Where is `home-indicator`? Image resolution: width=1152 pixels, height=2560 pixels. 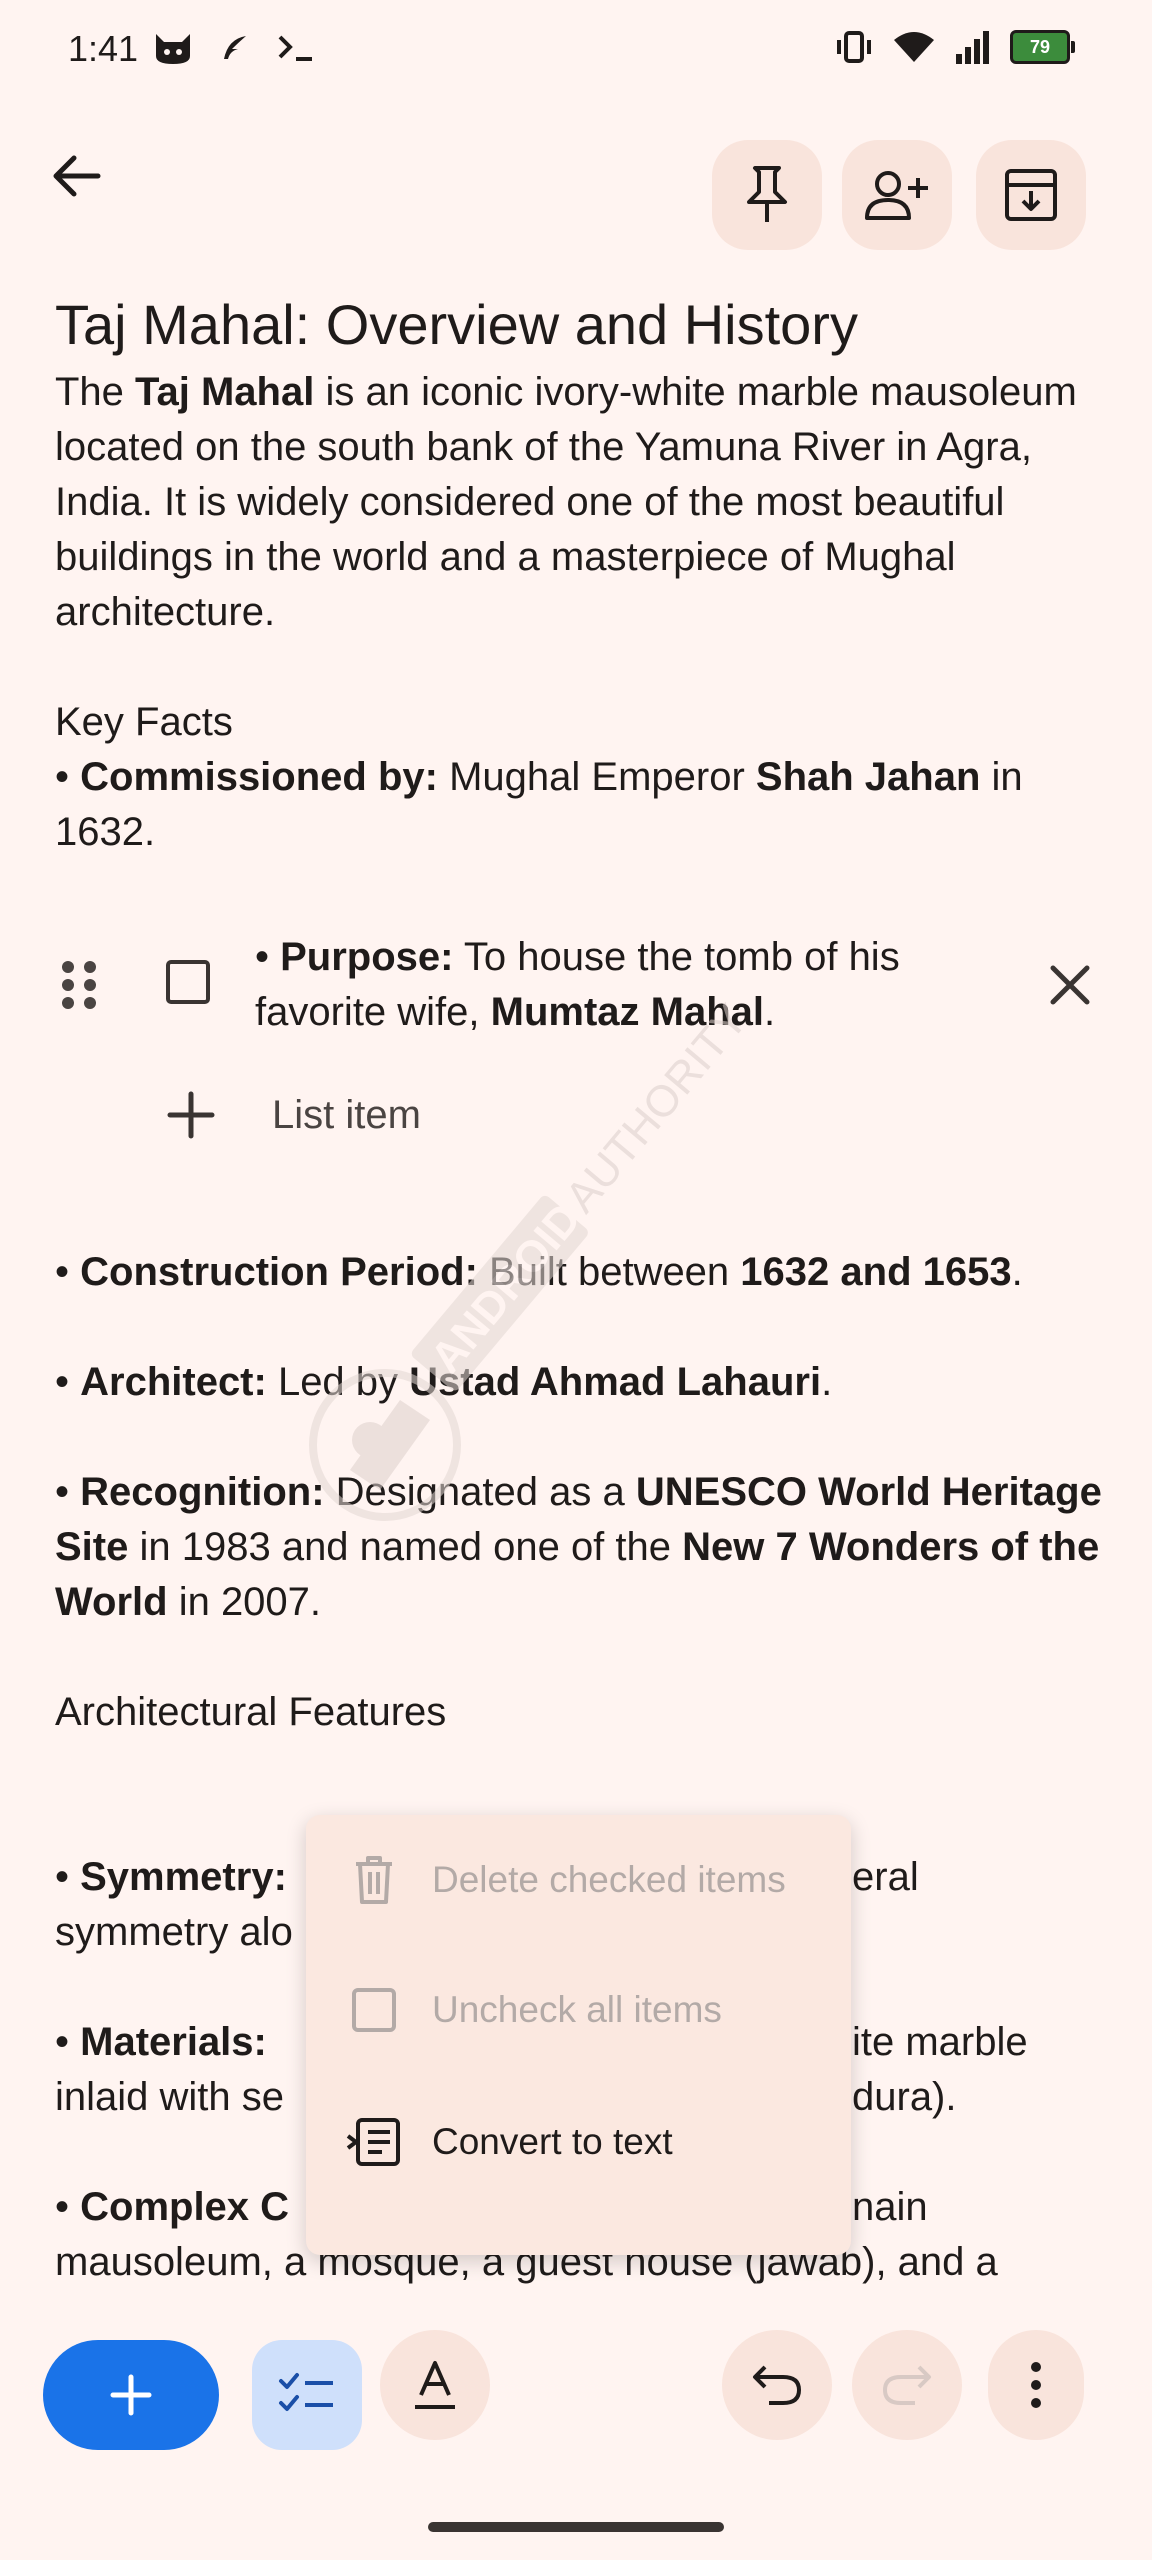
home-indicator is located at coordinates (576, 2527).